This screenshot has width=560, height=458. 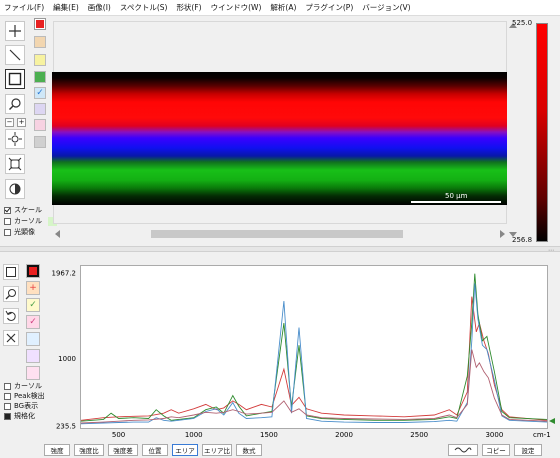 I want to click on fit-tool-button, so click(x=15, y=164).